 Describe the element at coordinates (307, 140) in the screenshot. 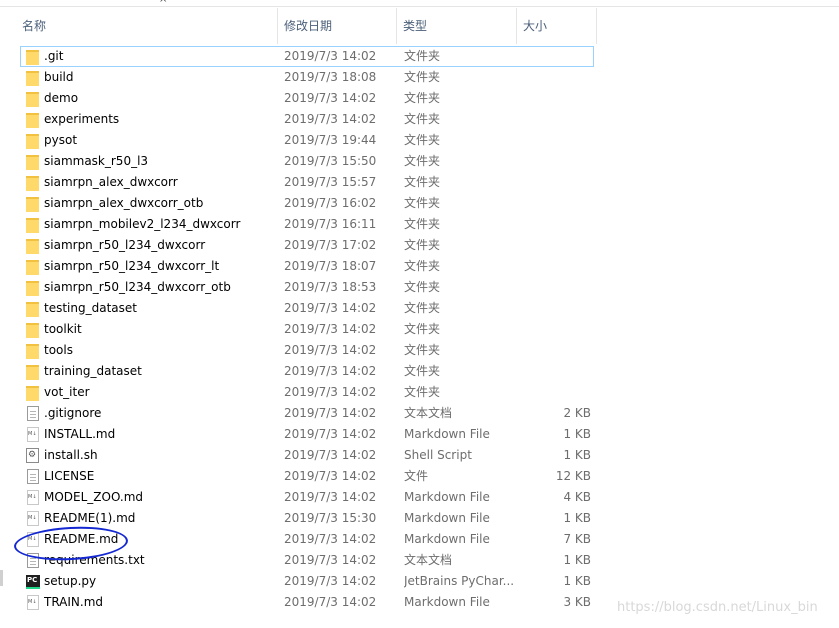

I see `file-row: pysot 2019/7/3 19:44 文件夹` at that location.